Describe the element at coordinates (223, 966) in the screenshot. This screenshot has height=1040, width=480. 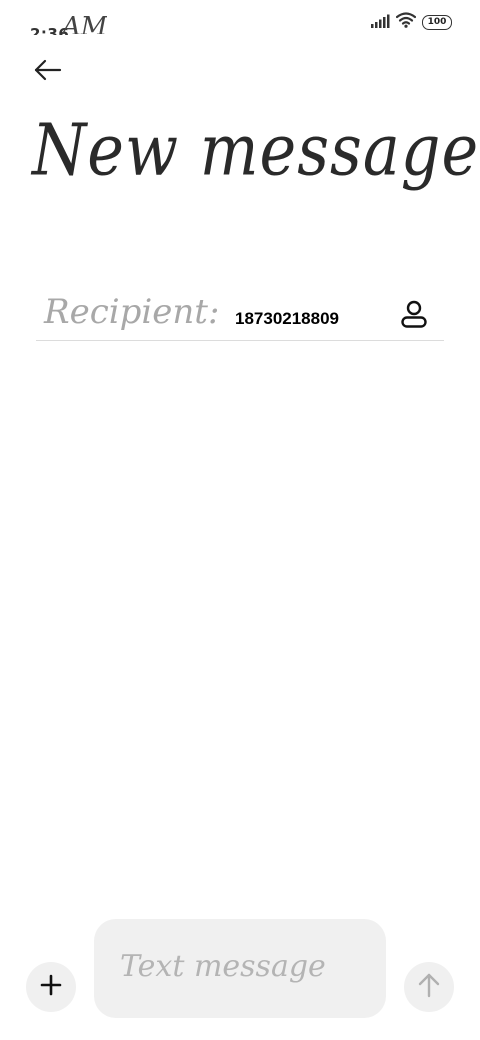
I see `message-placeholder: Text message` at that location.